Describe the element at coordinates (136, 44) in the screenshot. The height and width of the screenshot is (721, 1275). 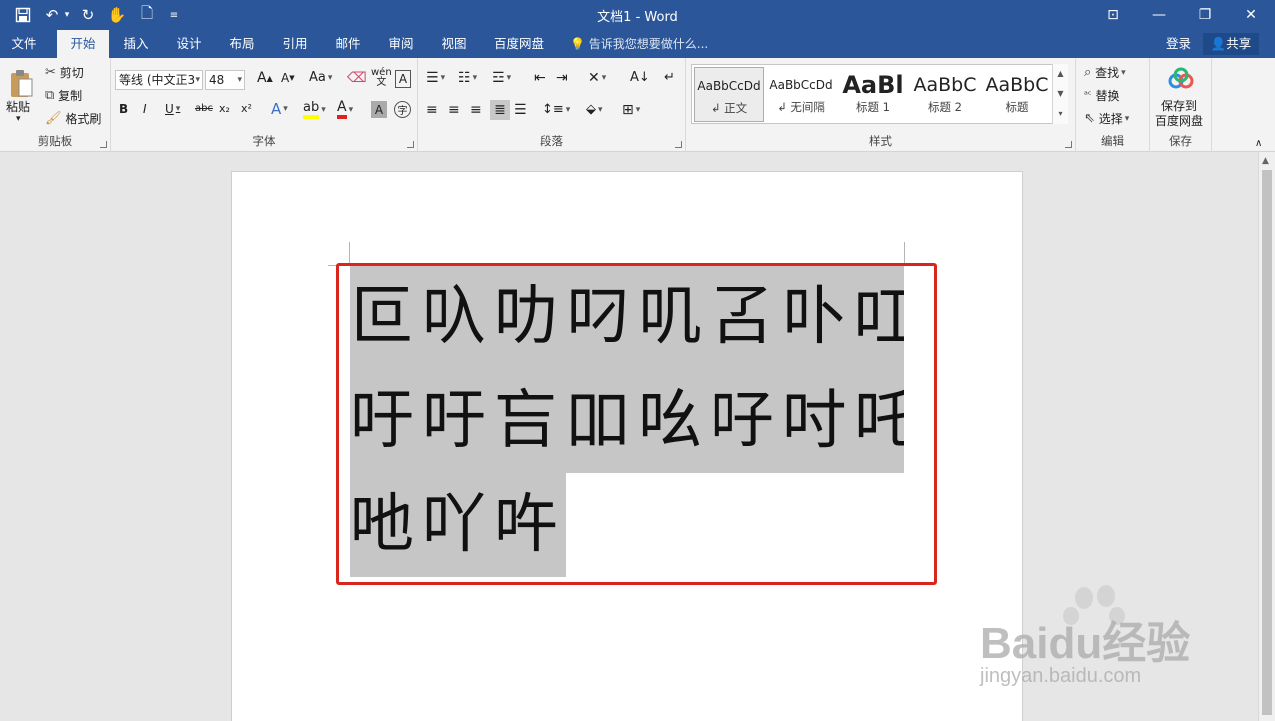
I see `tab-insert: 插入` at that location.